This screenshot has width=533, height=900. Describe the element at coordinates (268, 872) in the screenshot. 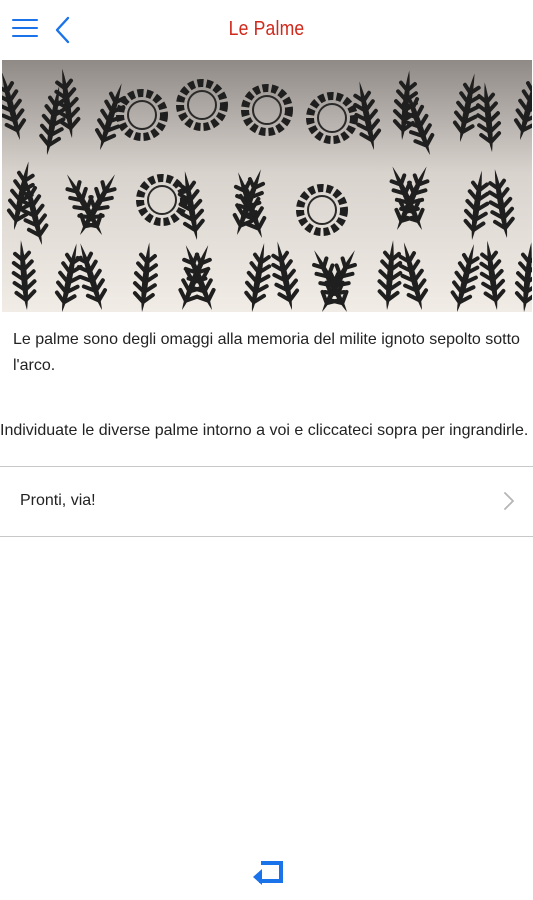

I see `return-arrow-icon` at that location.